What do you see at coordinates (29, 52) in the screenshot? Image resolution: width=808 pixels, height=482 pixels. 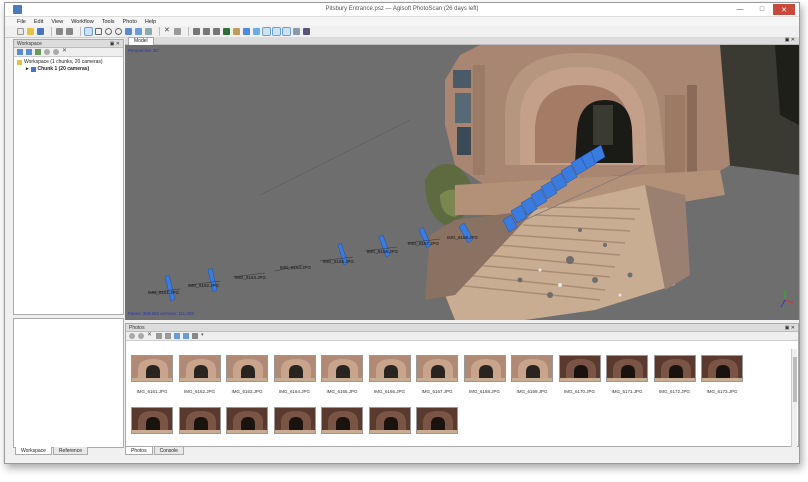 I see `add-photos-icon` at bounding box center [29, 52].